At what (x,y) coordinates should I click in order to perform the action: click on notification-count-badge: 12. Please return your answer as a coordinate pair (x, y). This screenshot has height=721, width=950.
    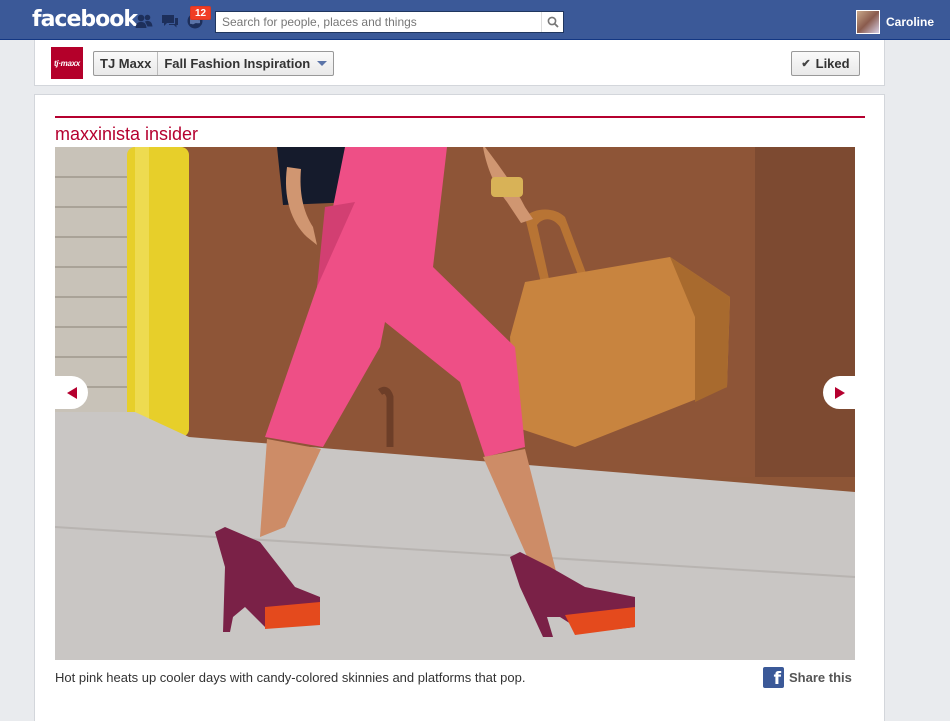
    Looking at the image, I should click on (201, 13).